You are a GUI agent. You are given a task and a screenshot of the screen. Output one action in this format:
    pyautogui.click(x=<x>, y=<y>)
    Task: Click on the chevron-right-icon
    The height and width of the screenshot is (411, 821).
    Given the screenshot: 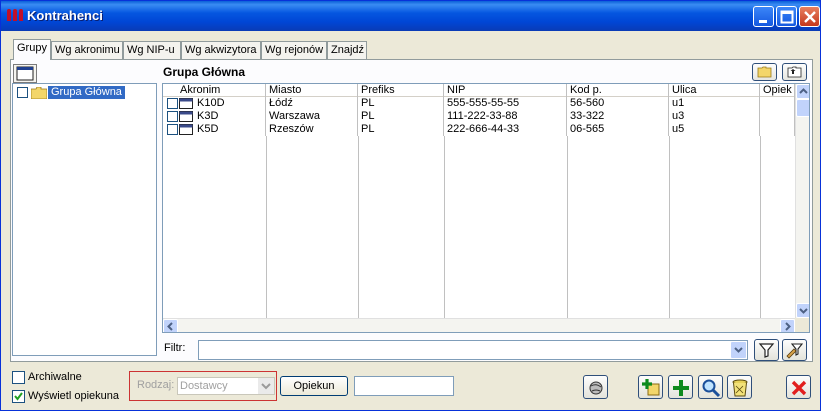 What is the action you would take?
    pyautogui.click(x=788, y=326)
    